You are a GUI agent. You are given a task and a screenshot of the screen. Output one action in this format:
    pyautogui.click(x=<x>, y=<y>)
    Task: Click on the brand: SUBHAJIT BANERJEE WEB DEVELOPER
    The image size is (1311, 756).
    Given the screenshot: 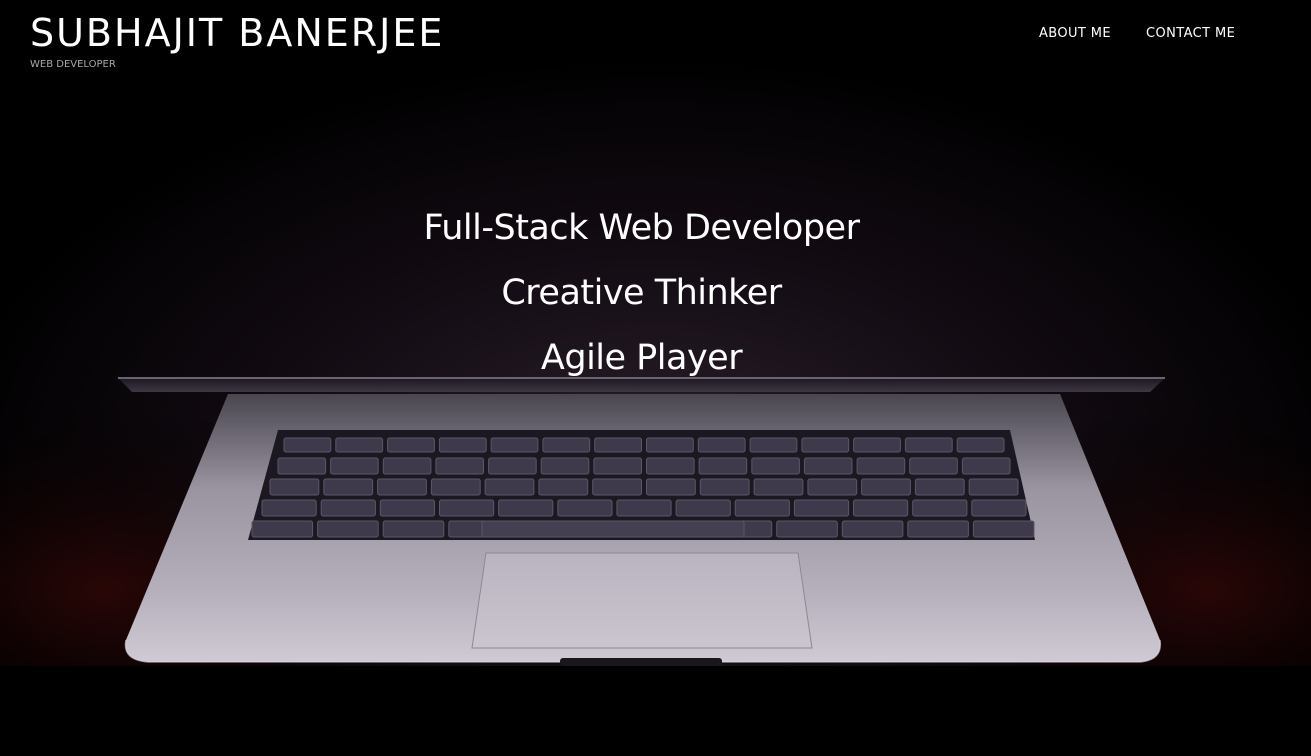 What is the action you would take?
    pyautogui.click(x=237, y=40)
    